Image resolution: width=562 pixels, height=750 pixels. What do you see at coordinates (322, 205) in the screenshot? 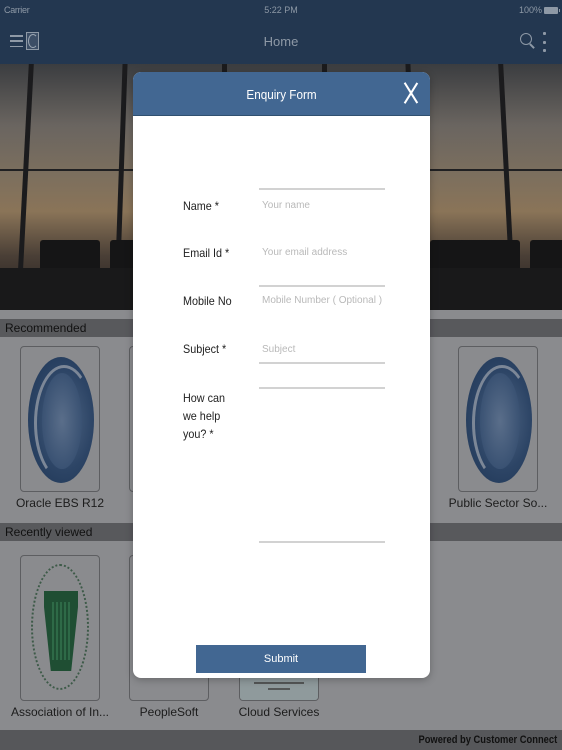
I see `name-input` at bounding box center [322, 205].